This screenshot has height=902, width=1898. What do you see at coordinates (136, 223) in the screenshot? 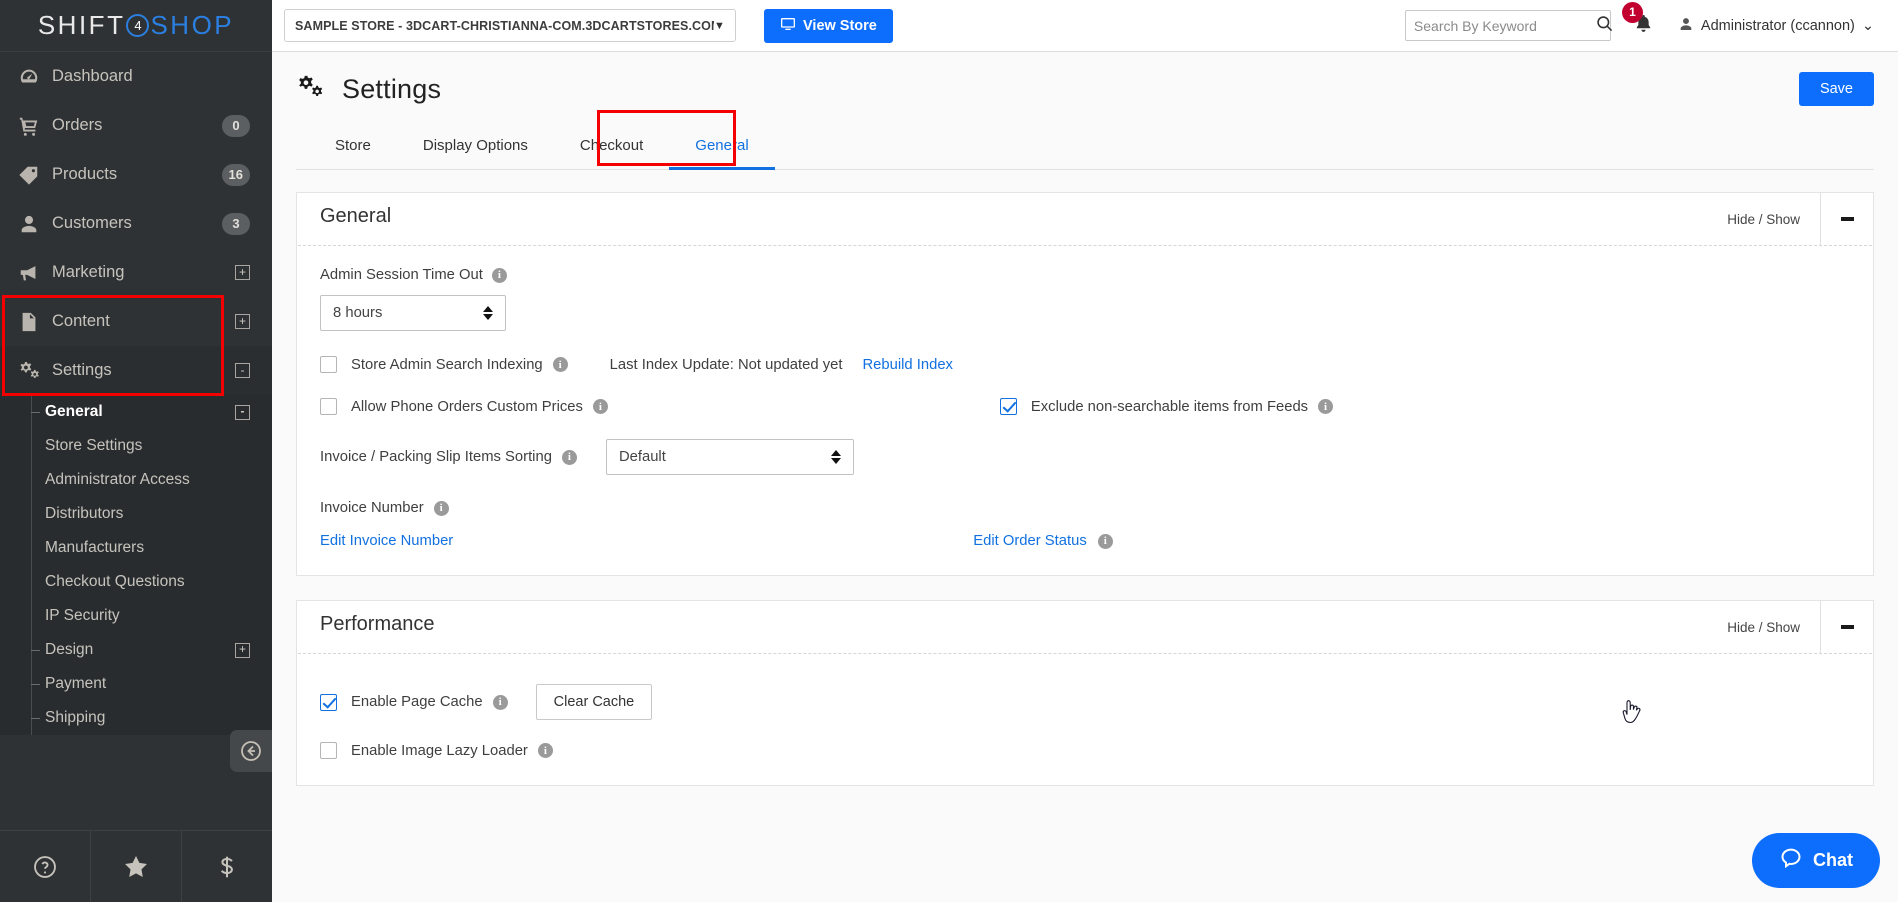
I see `sidebar-item-customers: Customers 3` at bounding box center [136, 223].